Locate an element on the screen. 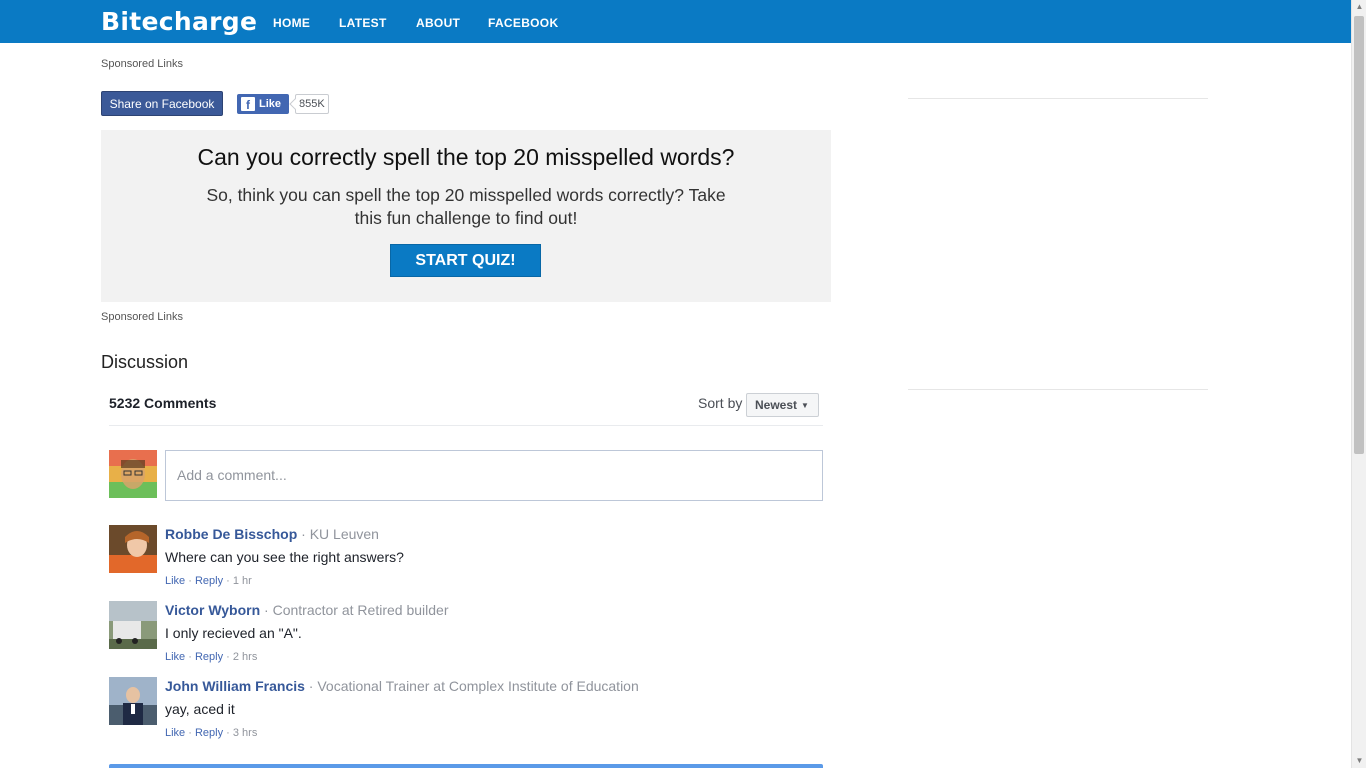 The image size is (1366, 768). comment-header: Robbe De Bisschop · KU Leuven is located at coordinates (272, 534).